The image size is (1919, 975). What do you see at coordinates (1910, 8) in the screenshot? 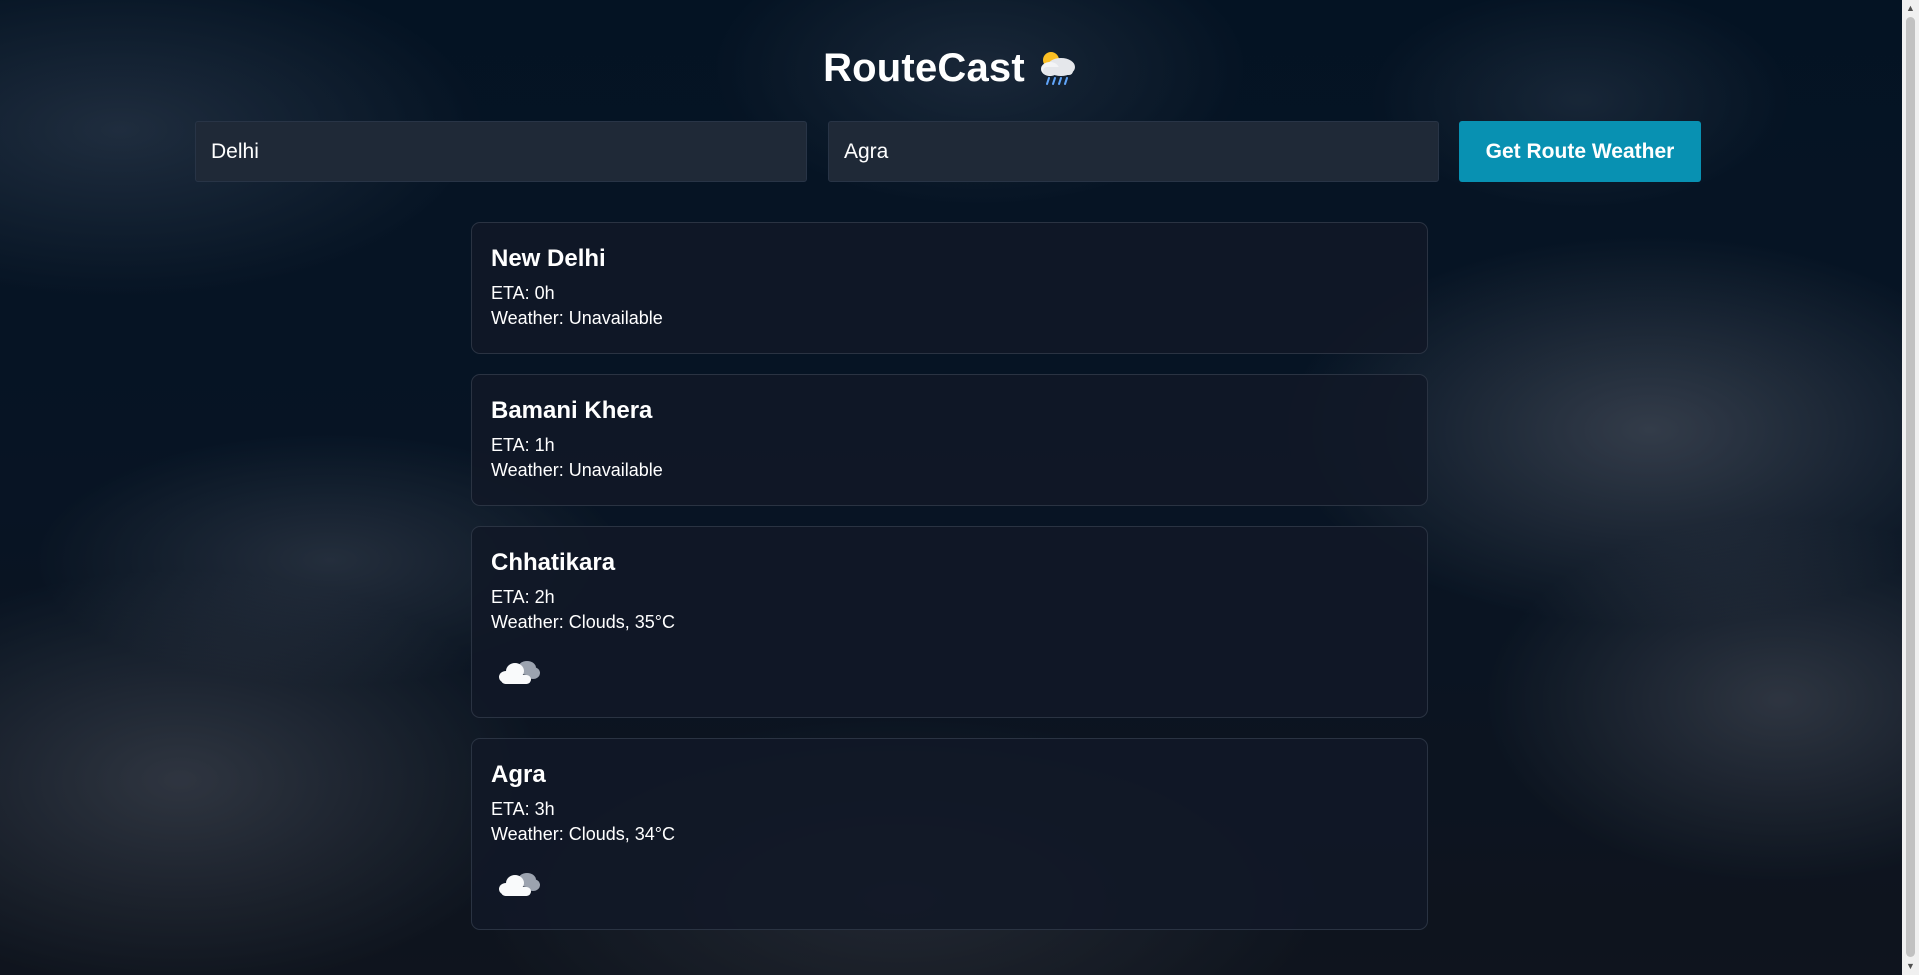
I see `scroll-up-arrow-icon: ▲` at bounding box center [1910, 8].